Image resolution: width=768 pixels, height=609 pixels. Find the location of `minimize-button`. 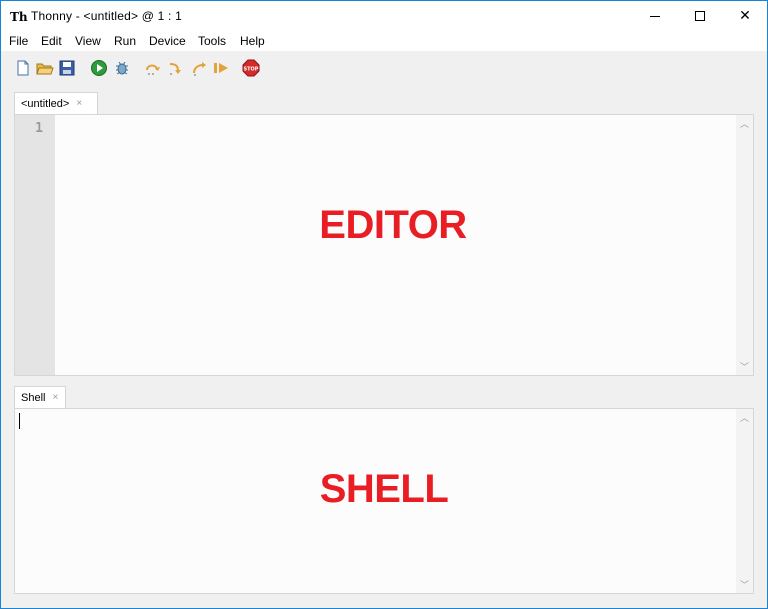

minimize-button is located at coordinates (655, 16).